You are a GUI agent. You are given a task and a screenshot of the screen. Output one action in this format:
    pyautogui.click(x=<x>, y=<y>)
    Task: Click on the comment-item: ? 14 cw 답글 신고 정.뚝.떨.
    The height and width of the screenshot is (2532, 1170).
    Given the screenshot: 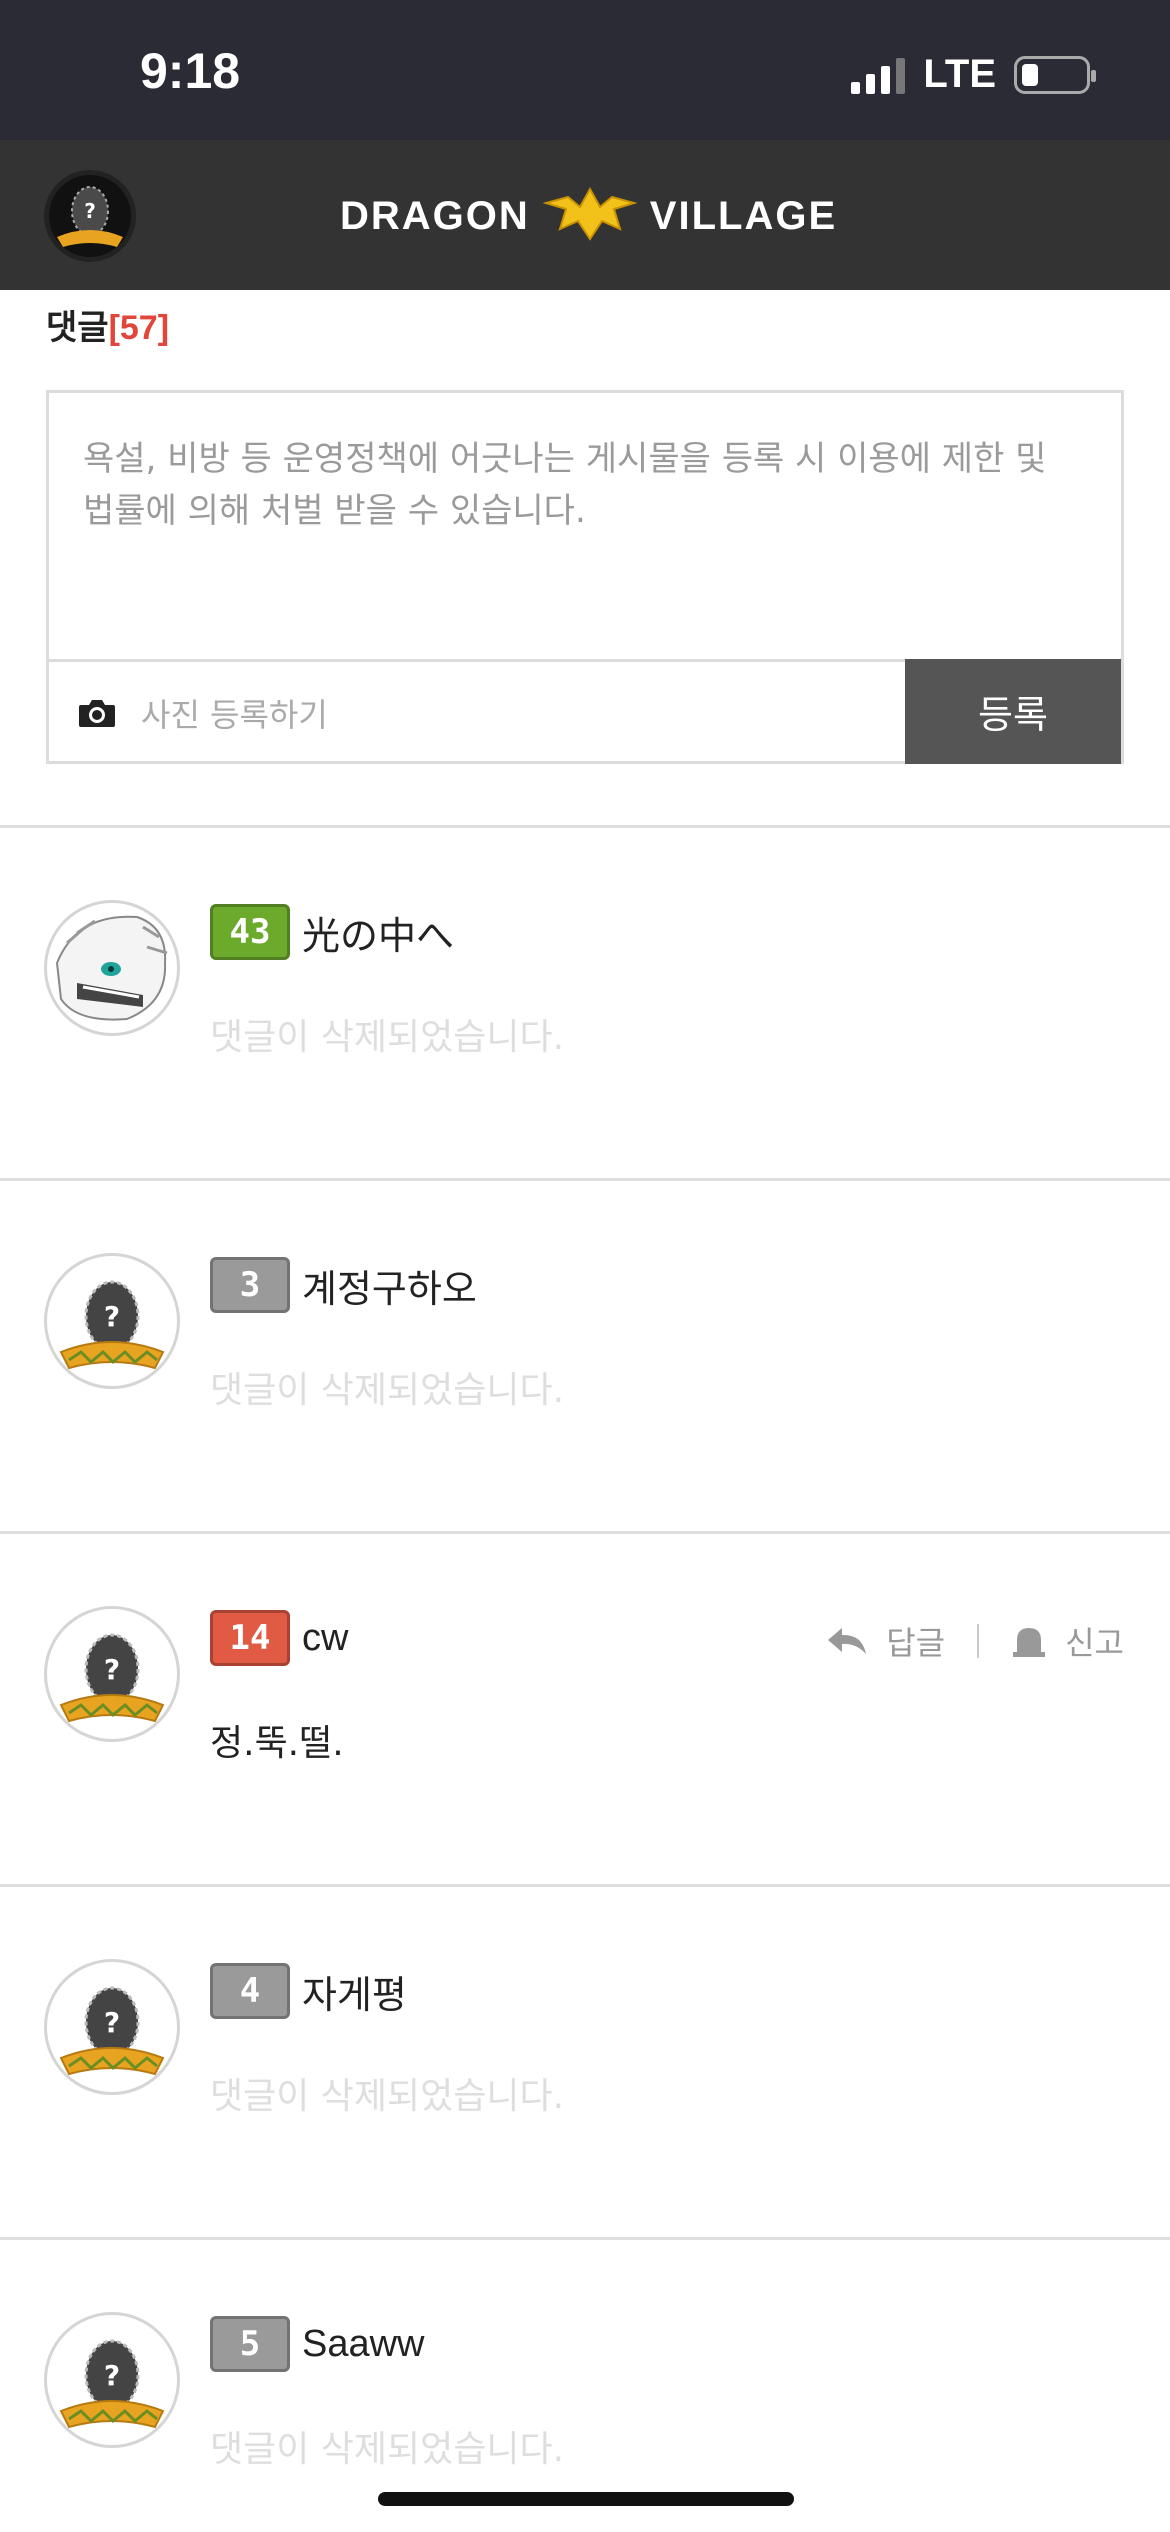 What is the action you would take?
    pyautogui.click(x=585, y=1709)
    